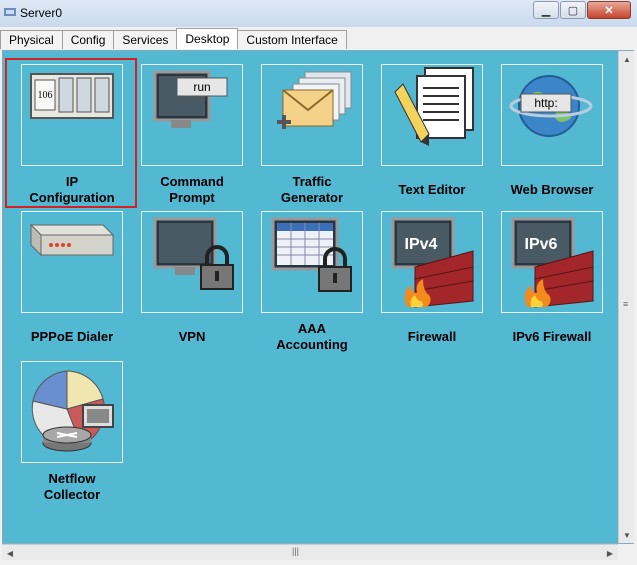 The height and width of the screenshot is (565, 637). What do you see at coordinates (627, 59) in the screenshot?
I see `scroll-up-icon: ▲` at bounding box center [627, 59].